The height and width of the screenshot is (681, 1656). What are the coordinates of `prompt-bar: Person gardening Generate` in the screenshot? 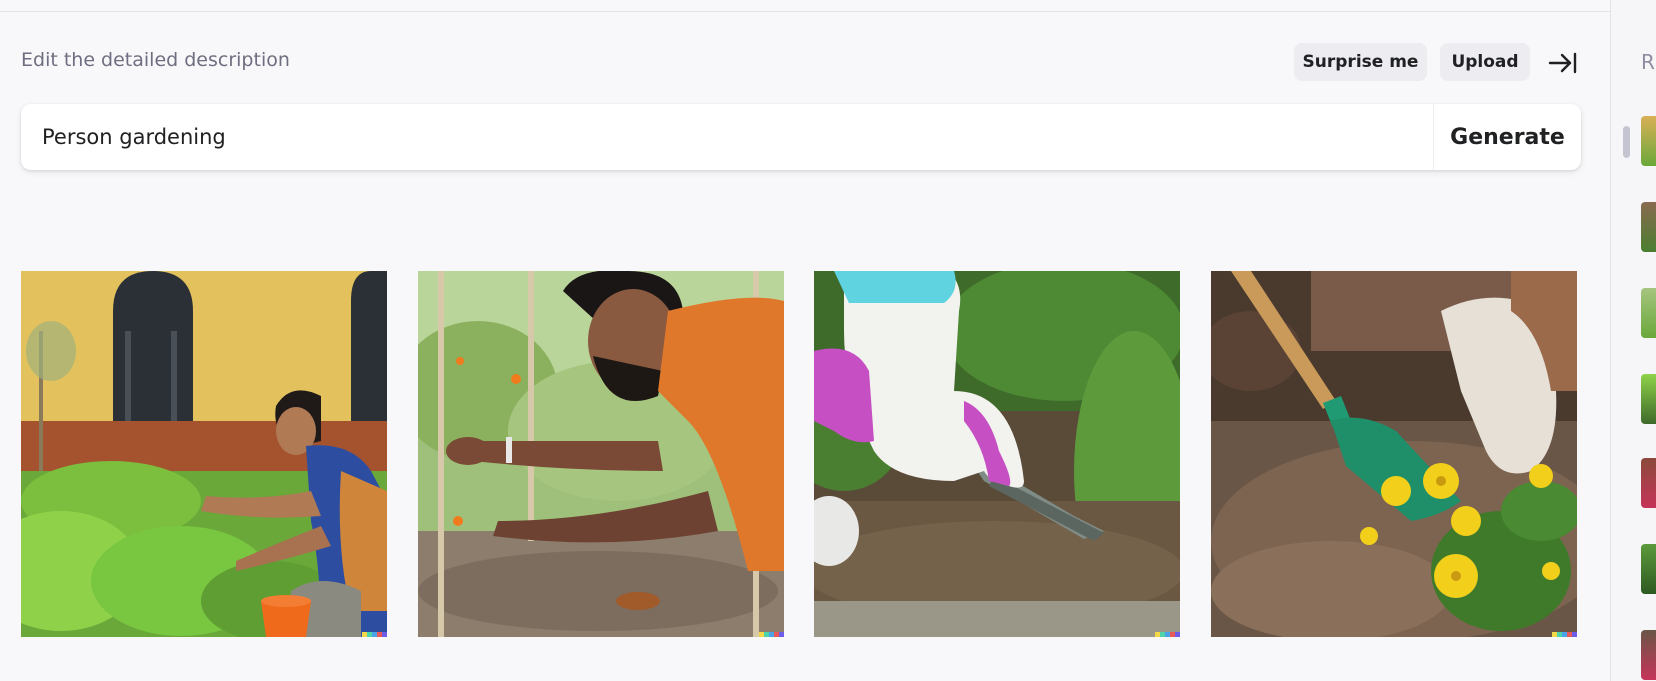 It's located at (801, 137).